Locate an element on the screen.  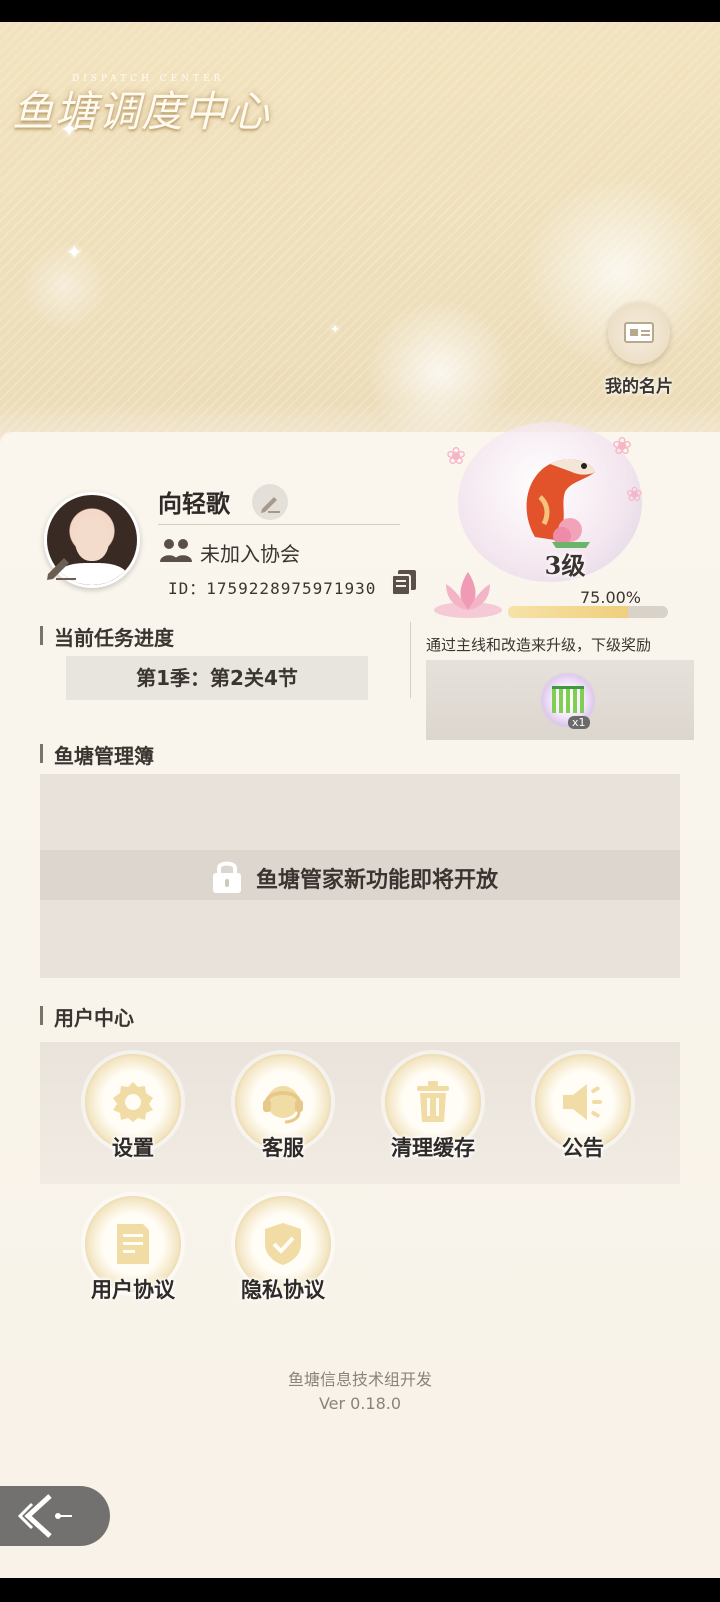
settings-button: 设置 is located at coordinates (133, 1108).